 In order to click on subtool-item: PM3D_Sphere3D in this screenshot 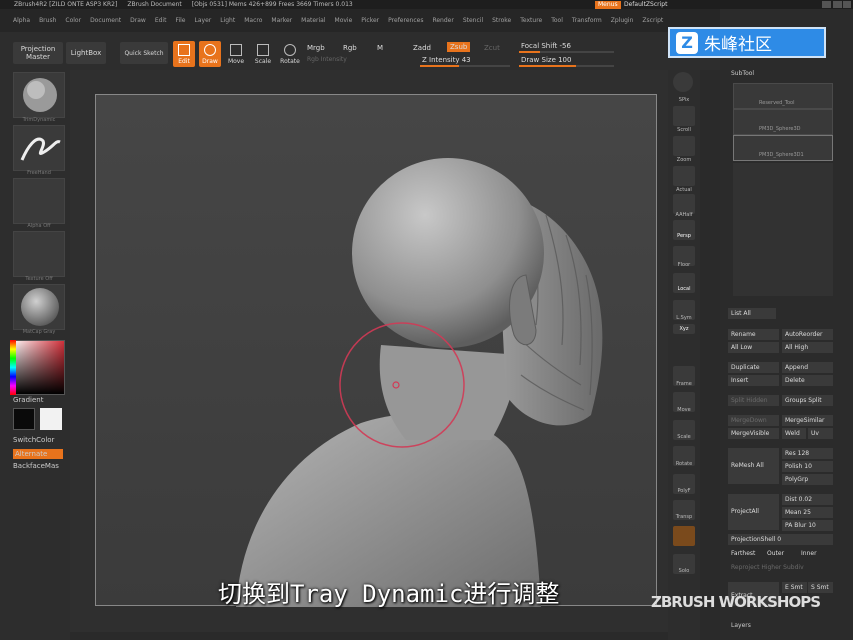, I will do `click(783, 122)`.